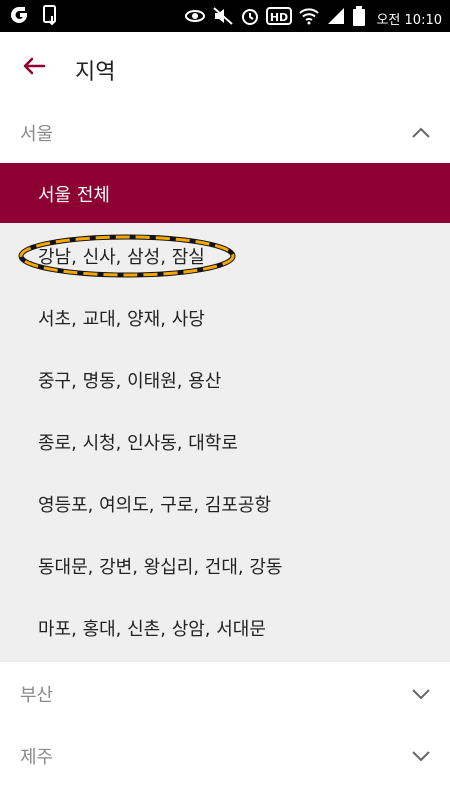  I want to click on sub-item-seoul-all: 서울 전체, so click(225, 193).